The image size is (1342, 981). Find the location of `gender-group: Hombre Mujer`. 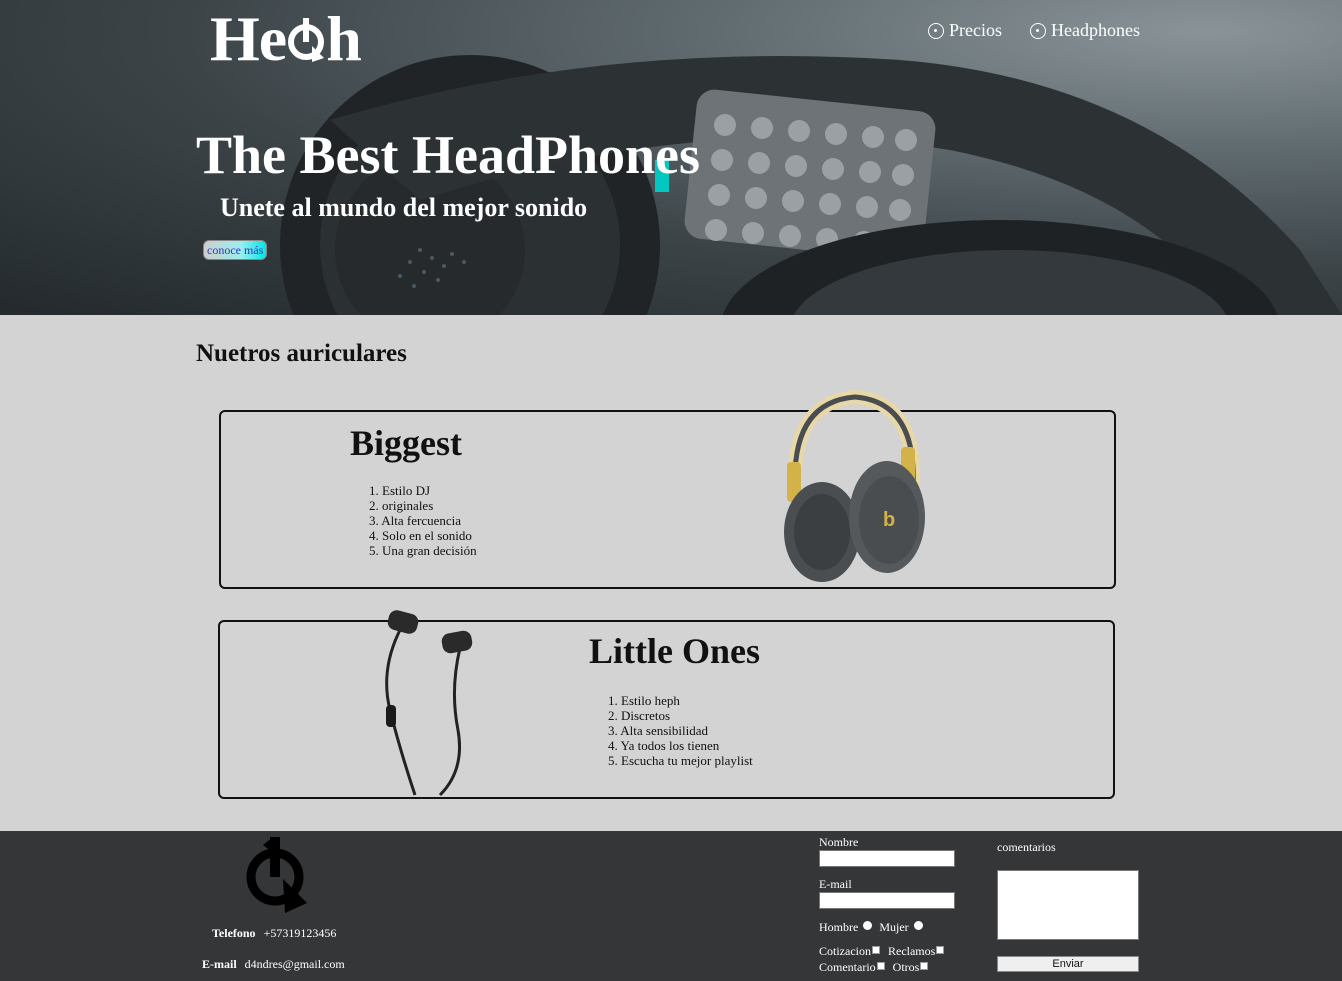

gender-group: Hombre Mujer is located at coordinates (871, 927).